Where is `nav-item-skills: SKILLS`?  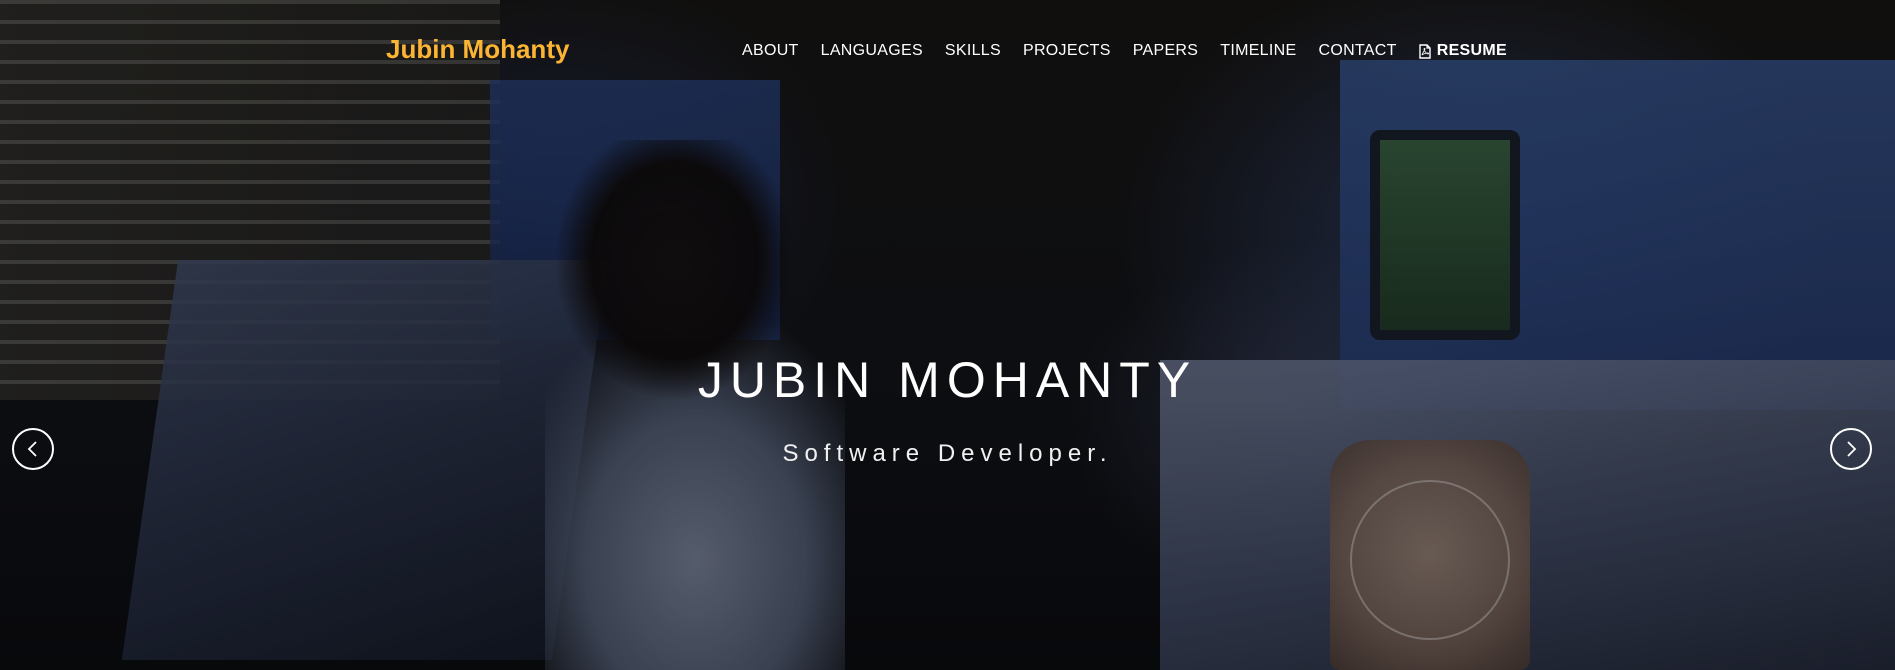
nav-item-skills: SKILLS is located at coordinates (973, 51).